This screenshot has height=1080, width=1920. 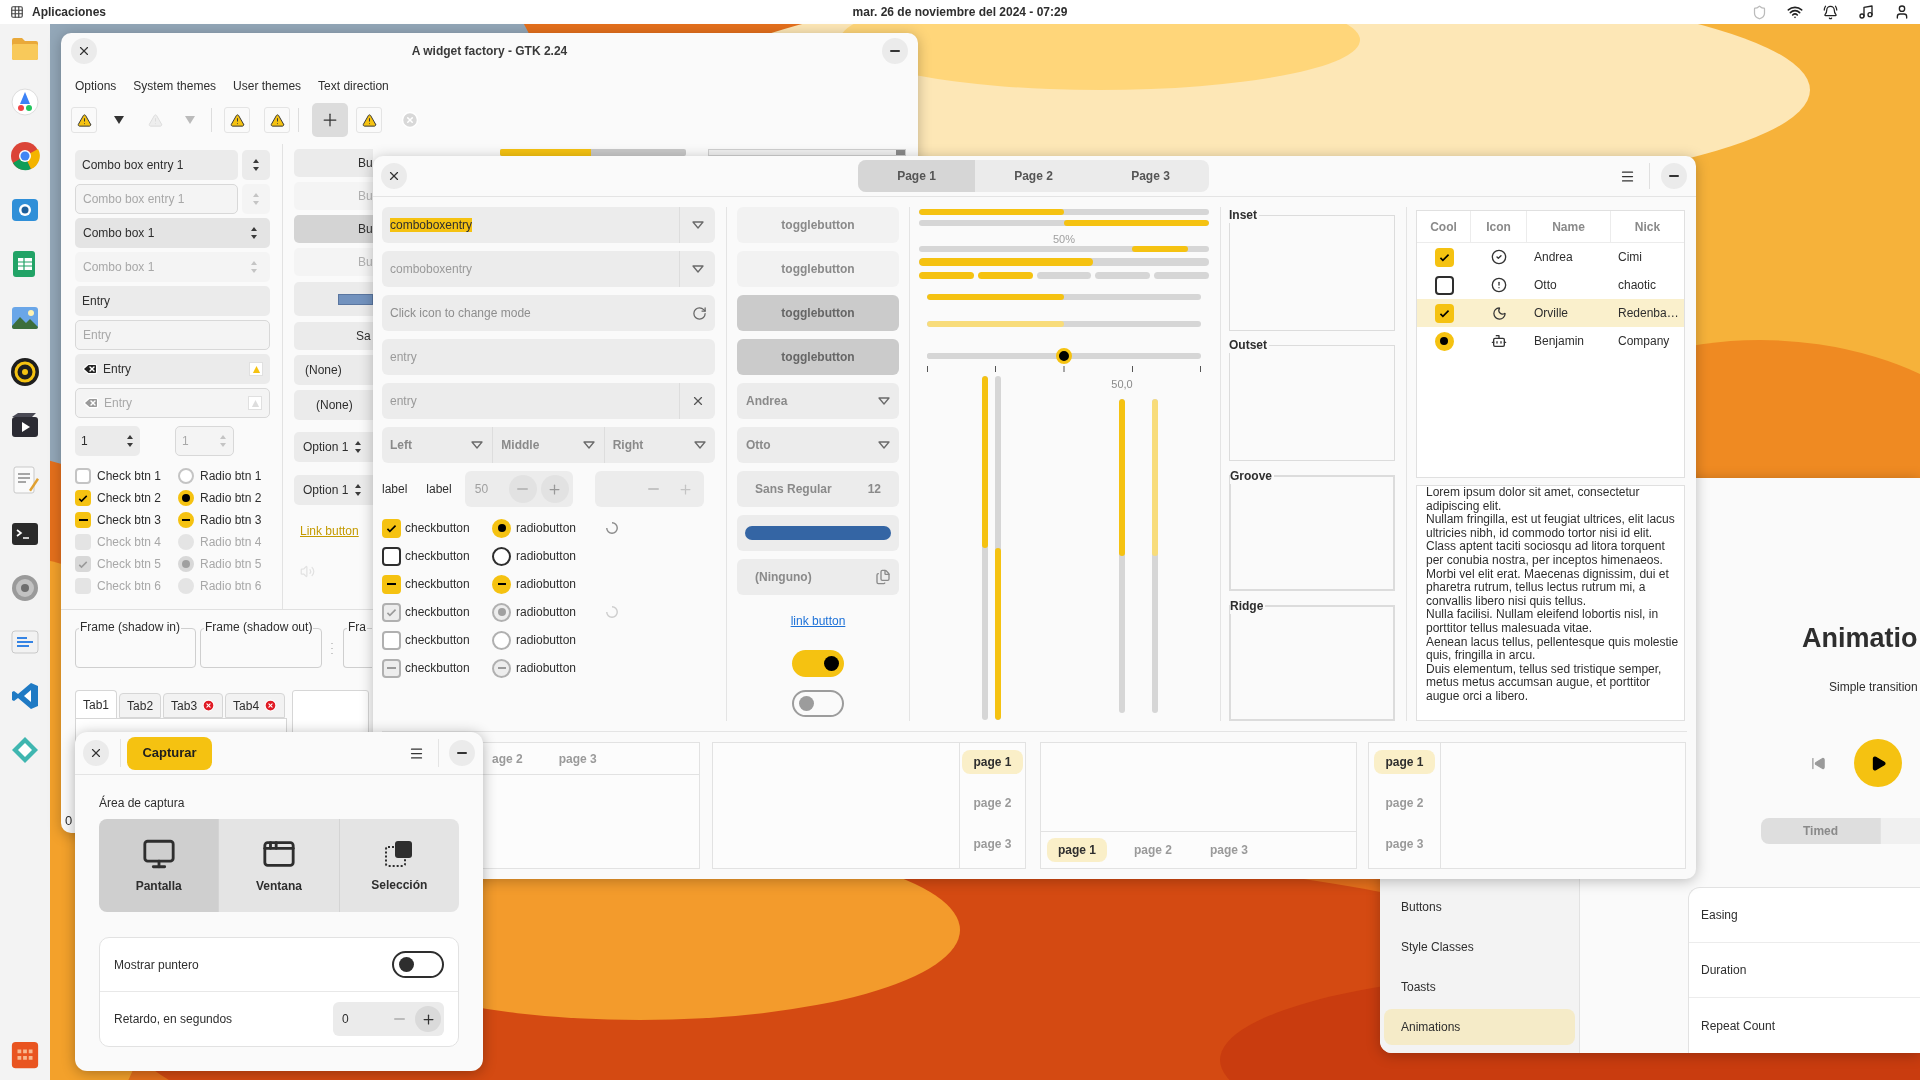 I want to click on radio-label: radiobutton, so click(x=546, y=584).